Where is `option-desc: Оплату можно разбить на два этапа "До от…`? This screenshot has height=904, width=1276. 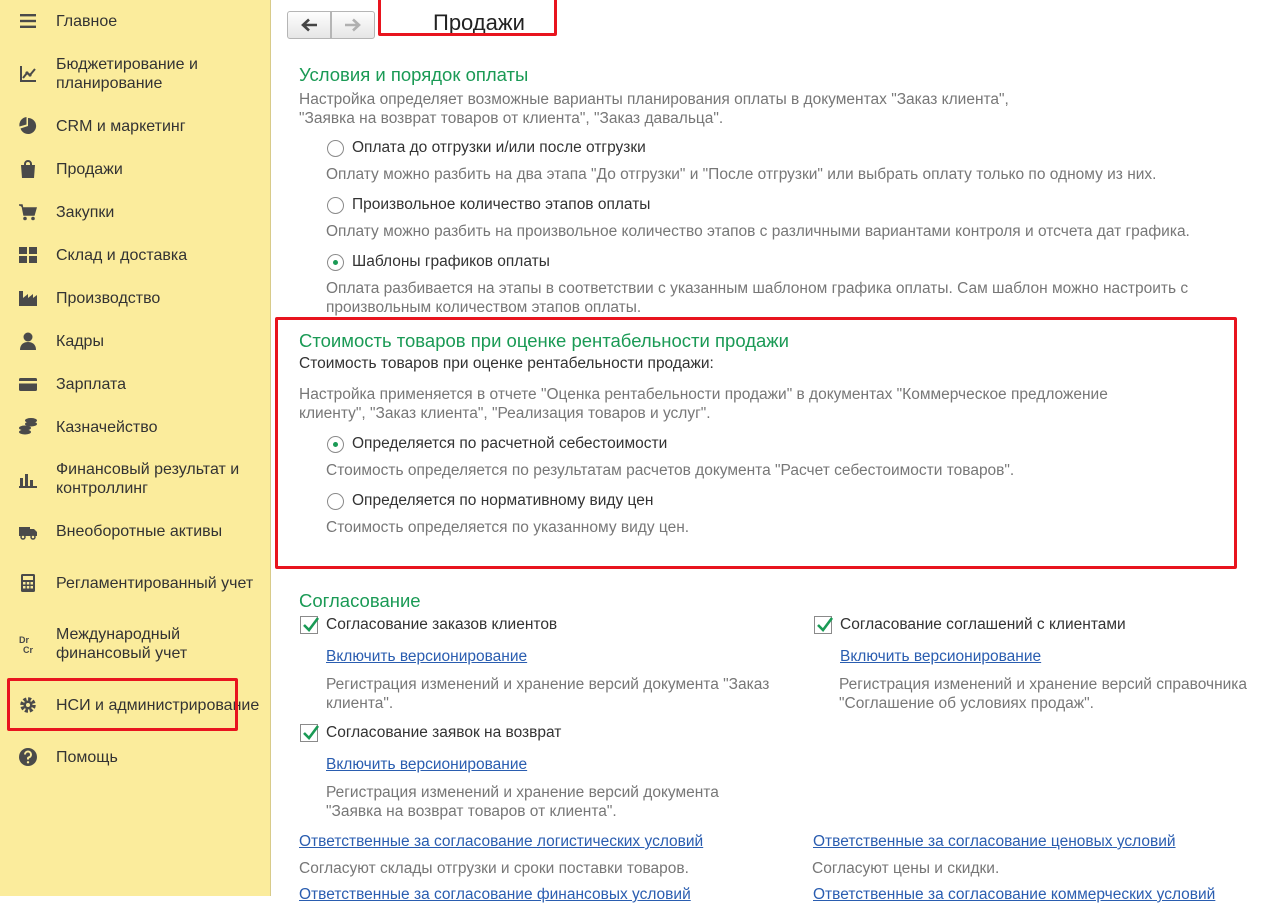
option-desc: Оплату можно разбить на два этапа "До от… is located at coordinates (741, 174).